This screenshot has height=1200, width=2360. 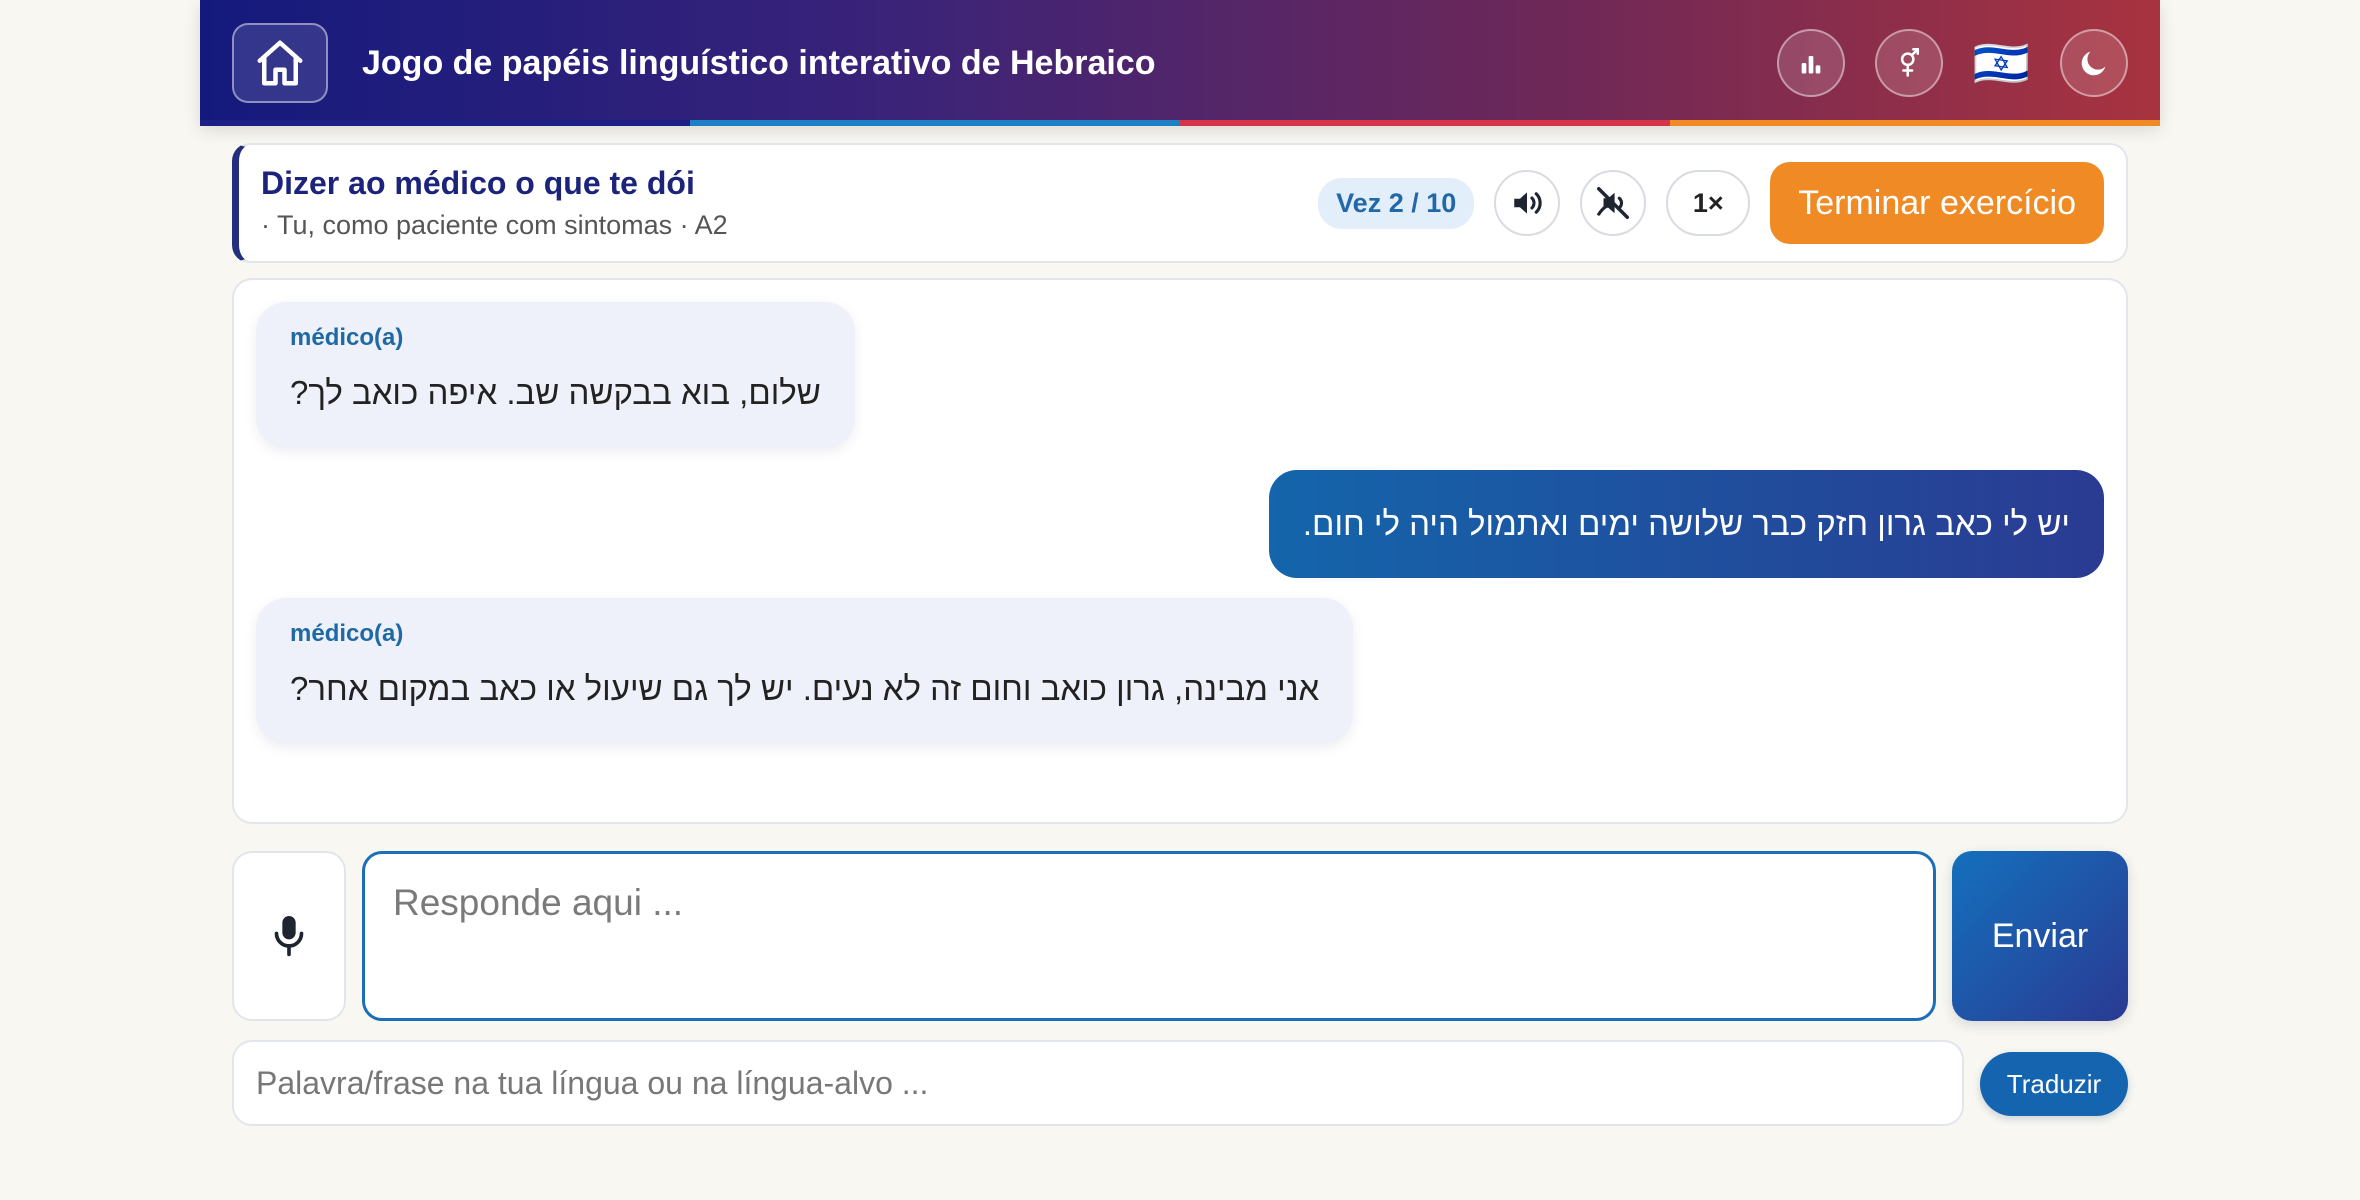 What do you see at coordinates (2040, 936) in the screenshot?
I see `send-button: Enviar` at bounding box center [2040, 936].